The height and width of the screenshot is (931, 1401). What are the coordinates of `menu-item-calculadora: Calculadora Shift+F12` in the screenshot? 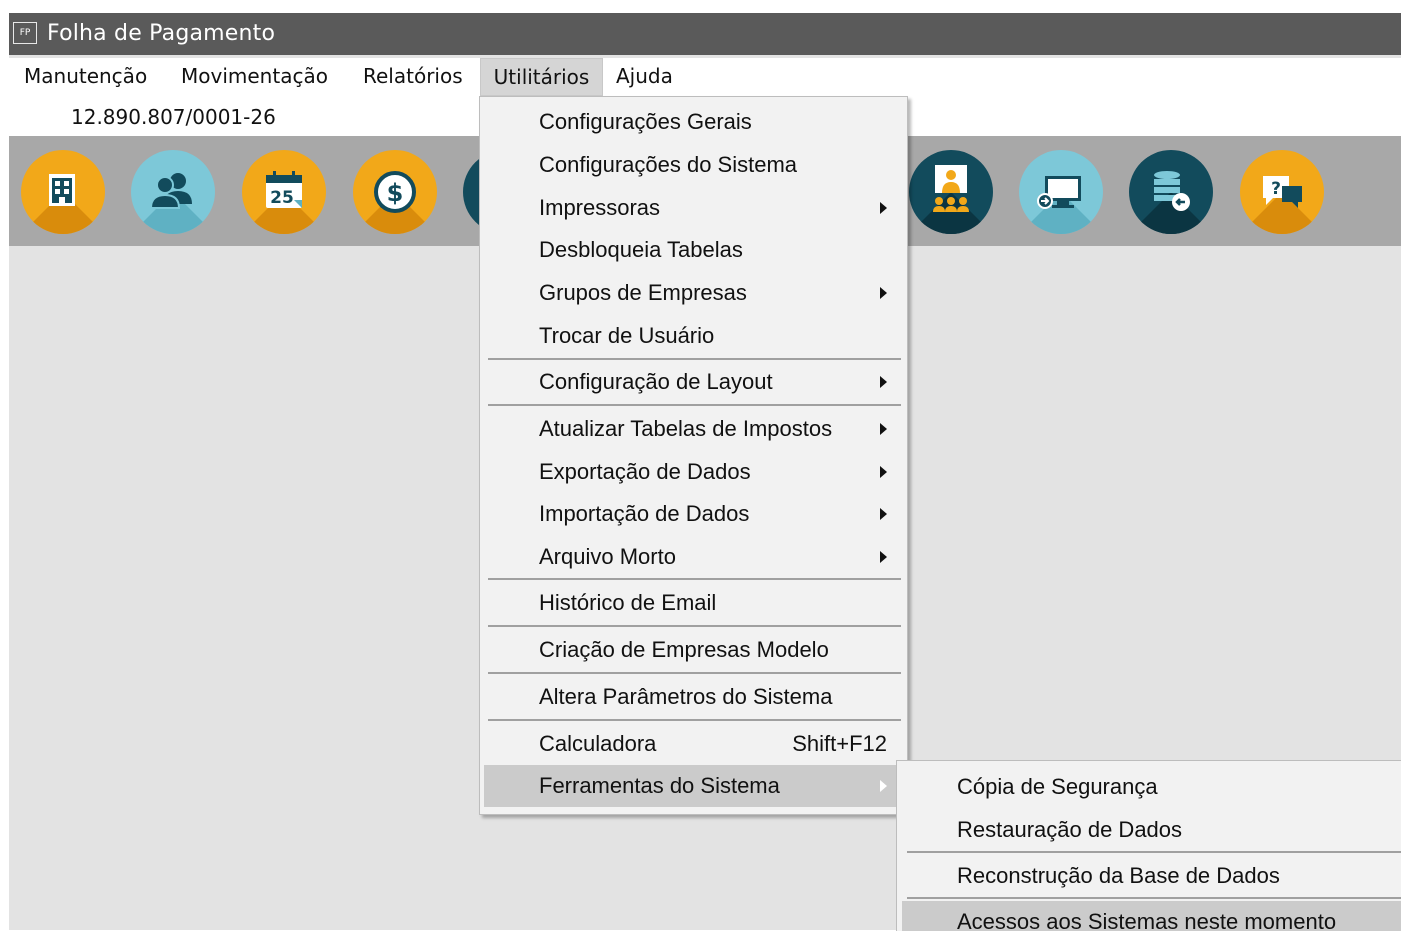 It's located at (693, 744).